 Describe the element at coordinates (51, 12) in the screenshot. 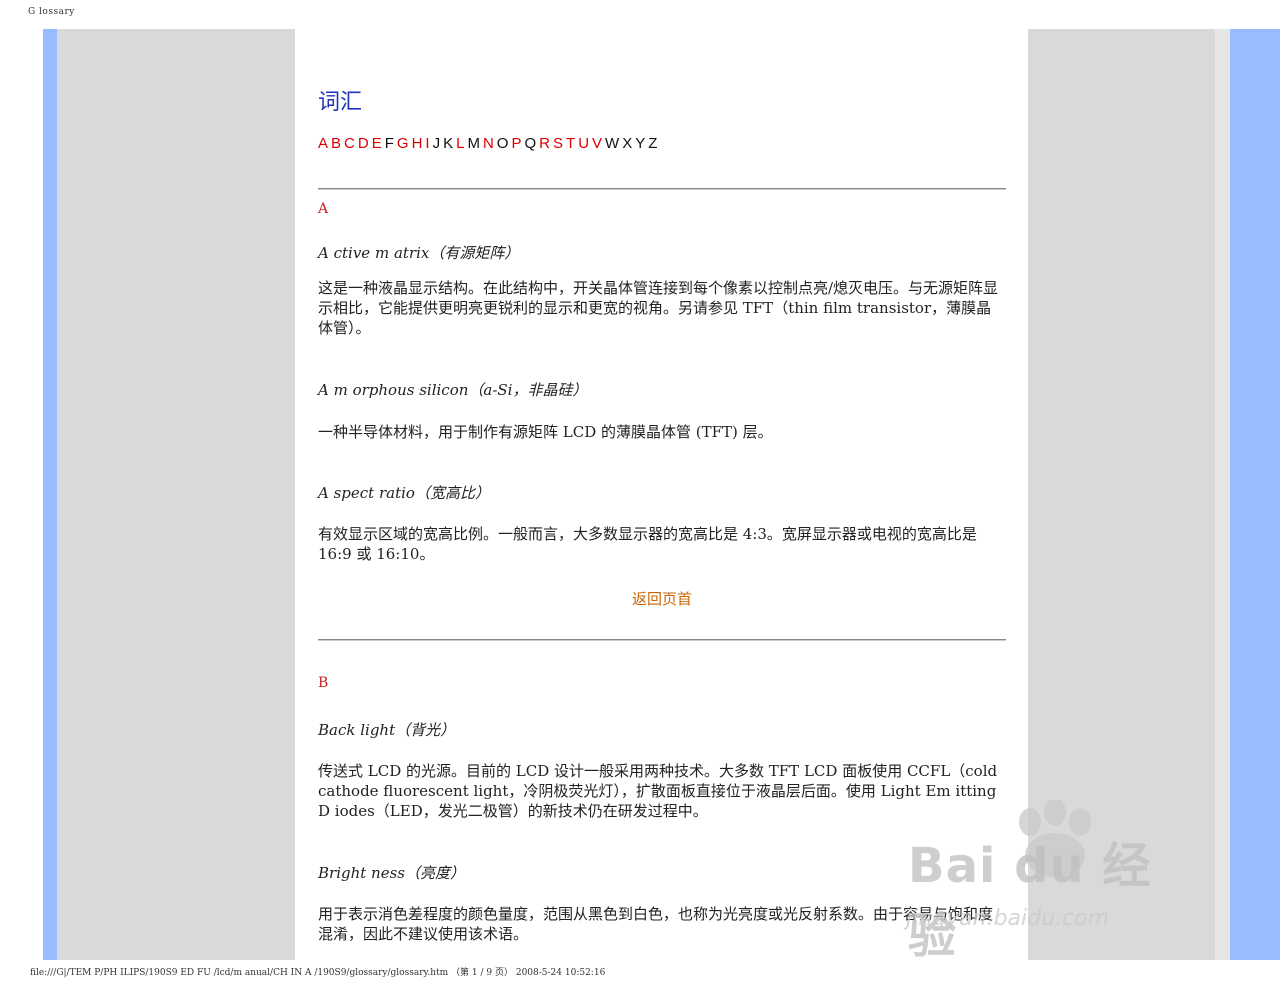

I see `print-header: G lossary` at that location.